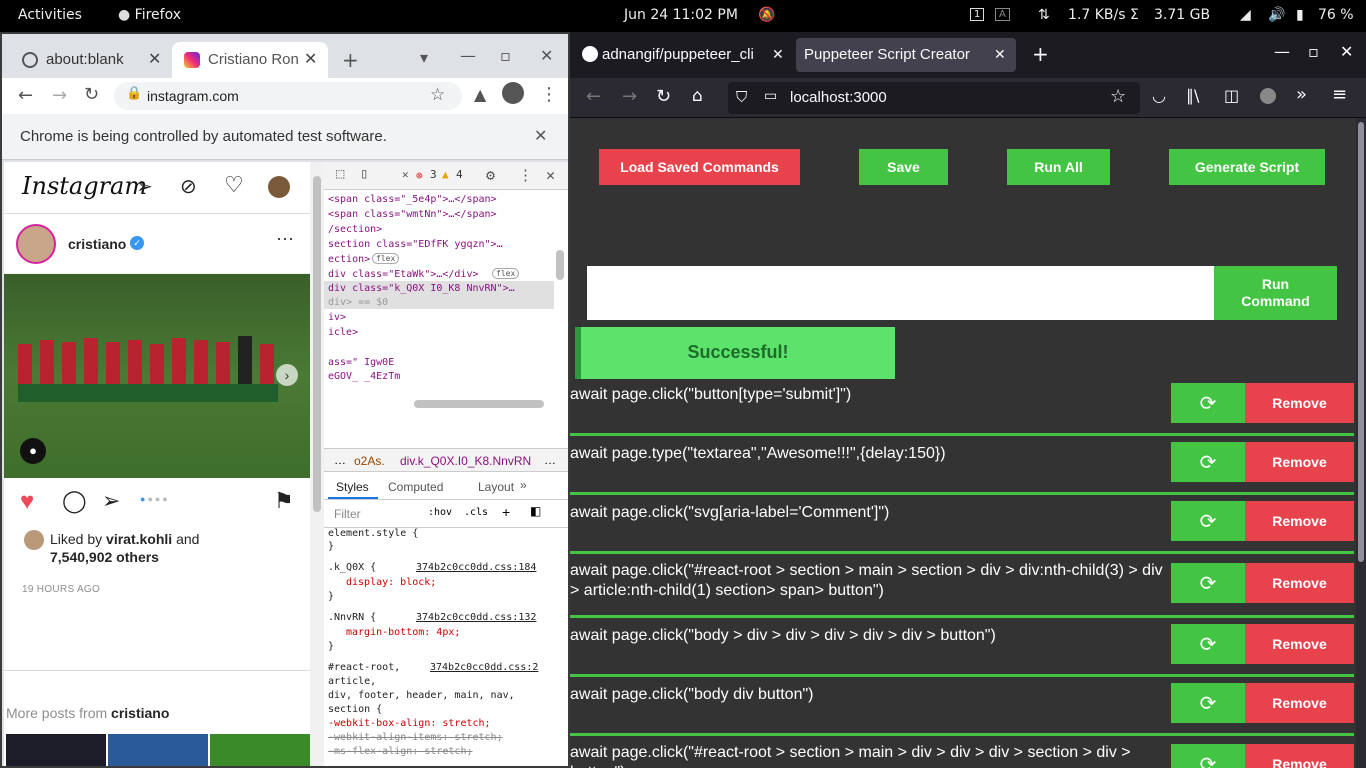  I want to click on close-devtools-icon: ✕, so click(550, 175).